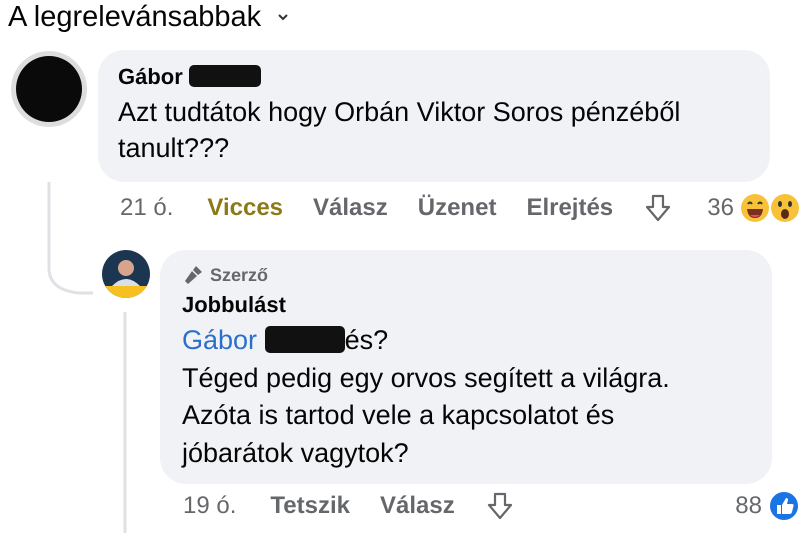  I want to click on reaction-count: 36, so click(720, 208).